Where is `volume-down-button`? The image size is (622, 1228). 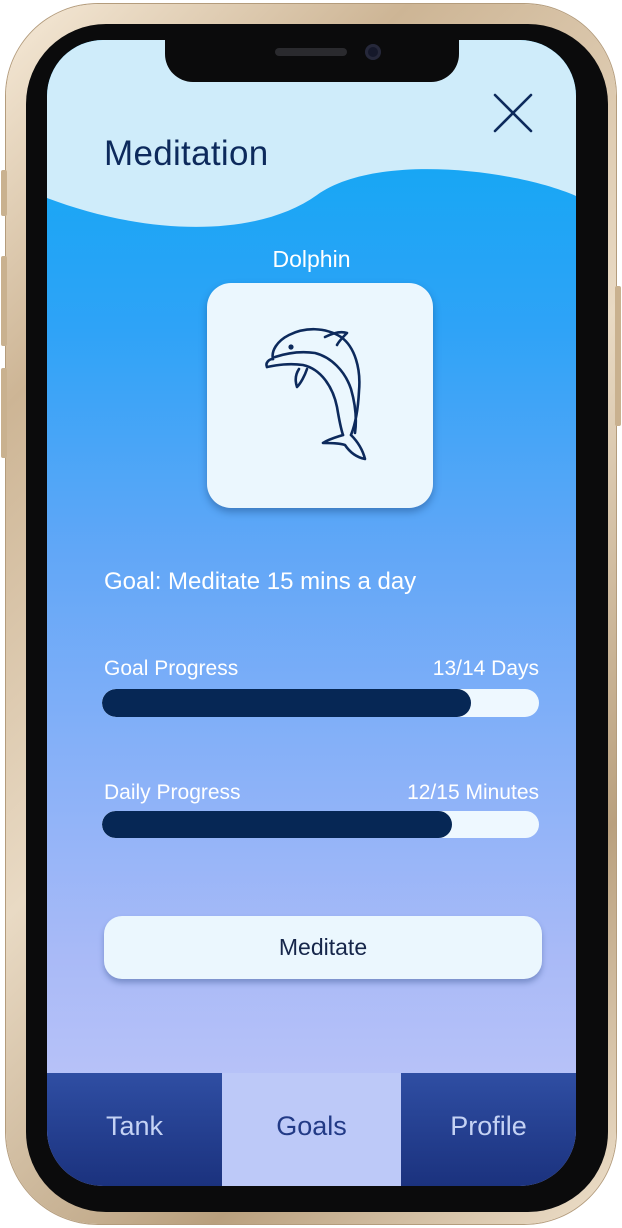
volume-down-button is located at coordinates (4, 413).